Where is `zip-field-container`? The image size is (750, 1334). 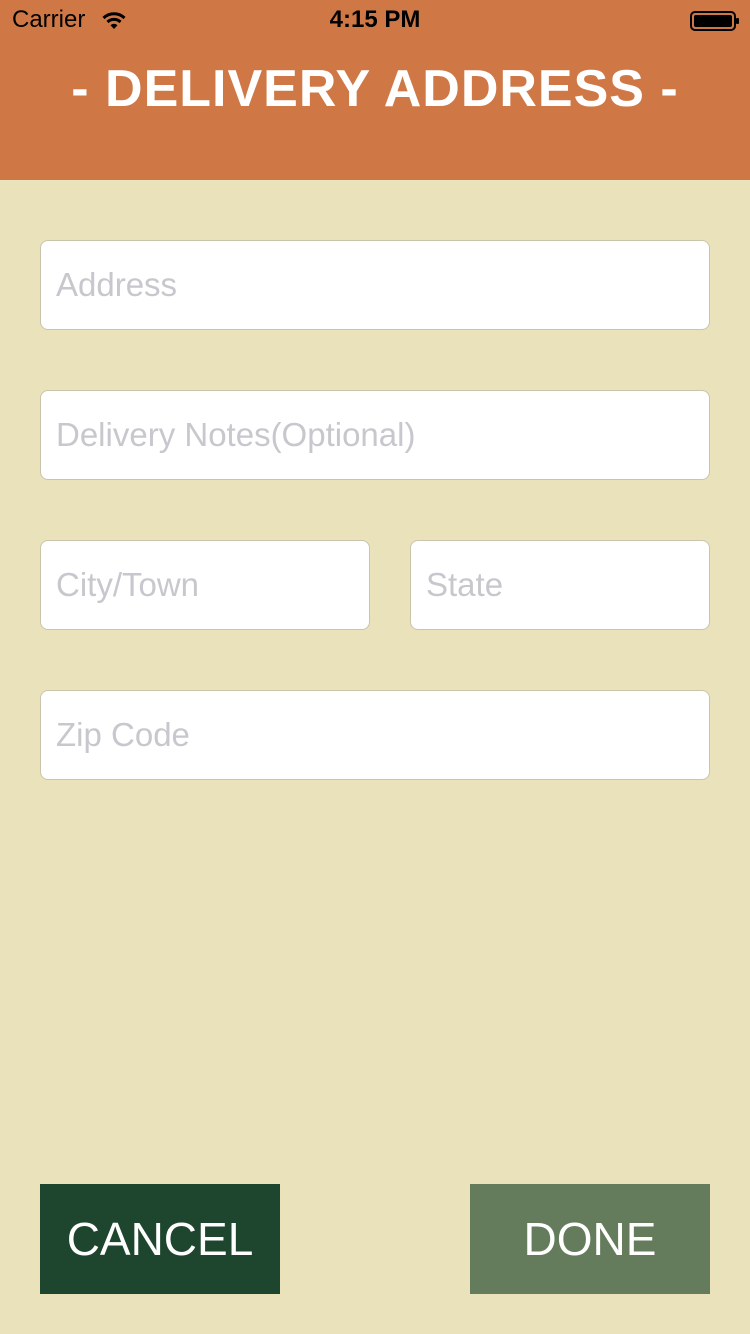
zip-field-container is located at coordinates (375, 735).